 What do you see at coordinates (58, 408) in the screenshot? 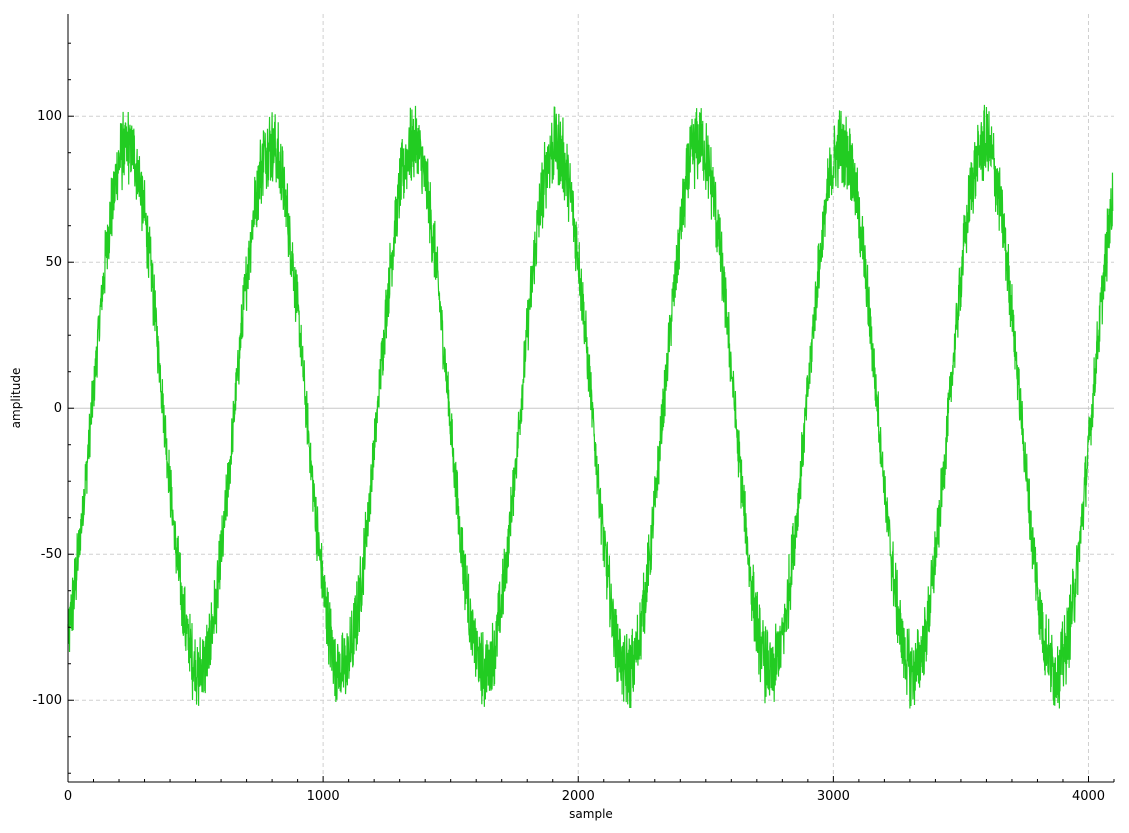
I see `y-tick-label: 0` at bounding box center [58, 408].